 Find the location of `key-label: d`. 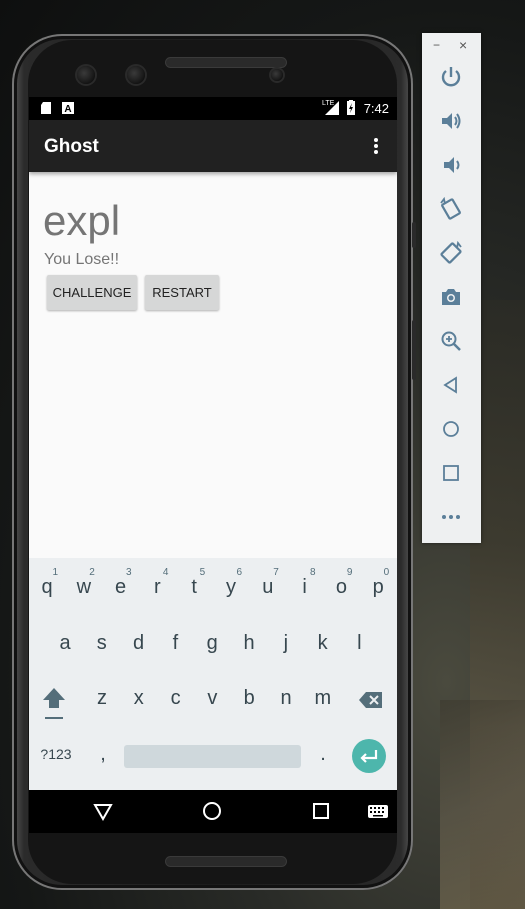

key-label: d is located at coordinates (139, 643).